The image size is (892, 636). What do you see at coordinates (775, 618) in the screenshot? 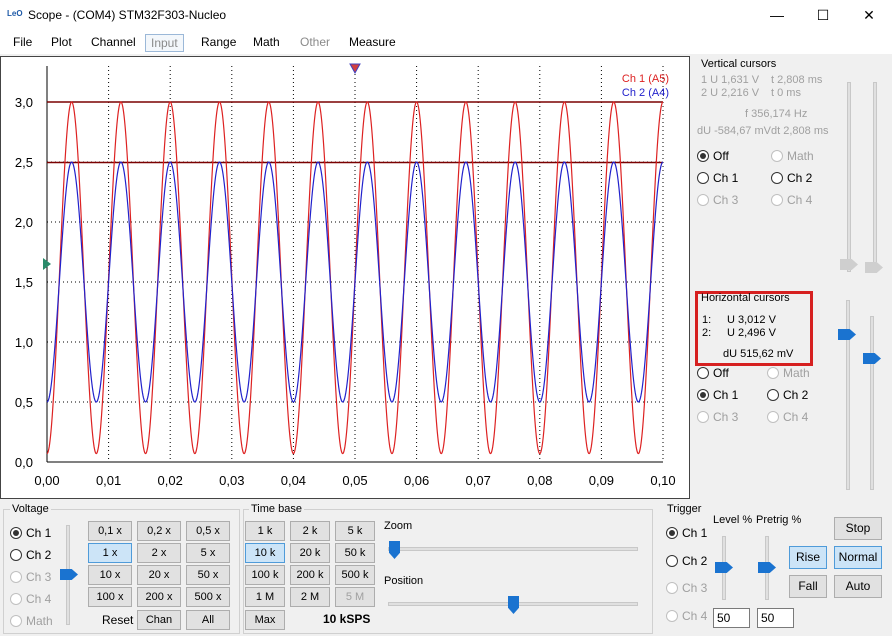
I see `trigger-pretrig-input: 50` at bounding box center [775, 618].